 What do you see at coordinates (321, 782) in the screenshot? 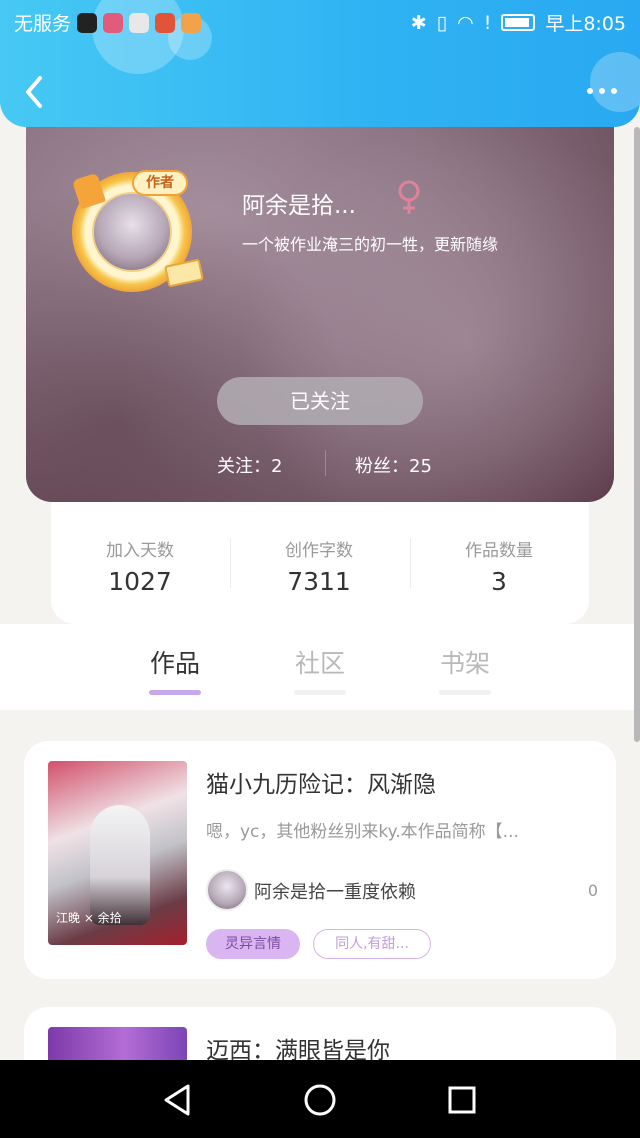
I see `work-title: 猫小九历险记：风渐隐` at bounding box center [321, 782].